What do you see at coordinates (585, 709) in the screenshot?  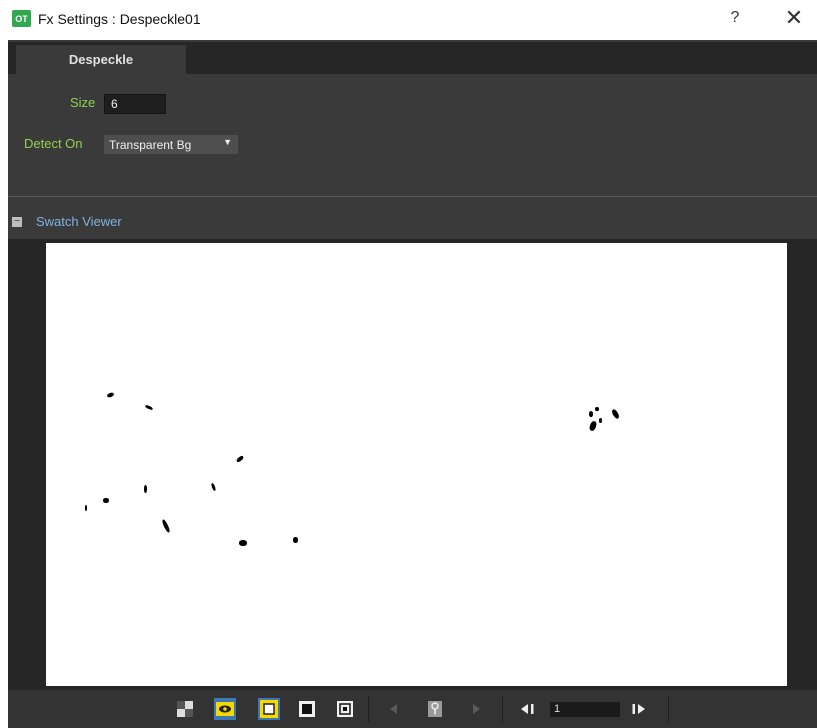 I see `frame-number-field: 1` at bounding box center [585, 709].